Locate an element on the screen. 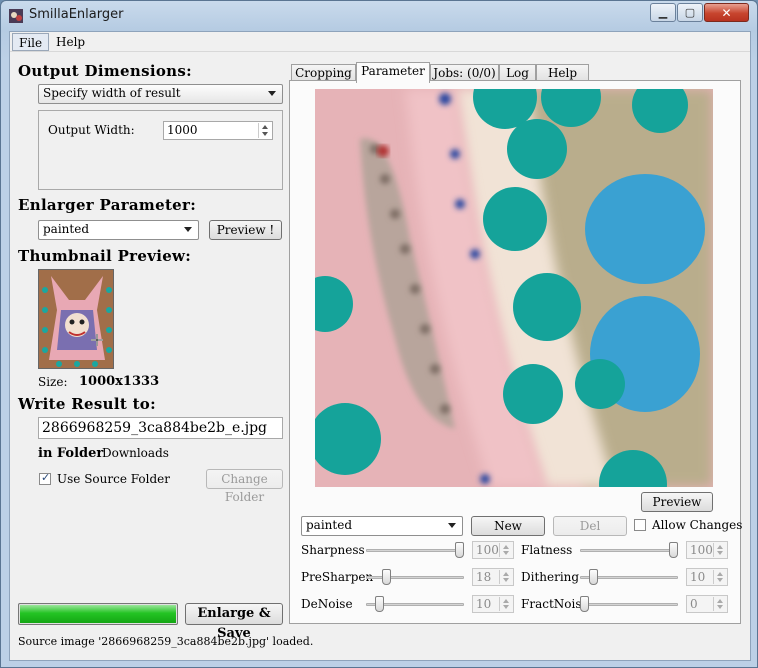  dithering-value: 10 is located at coordinates (698, 577).